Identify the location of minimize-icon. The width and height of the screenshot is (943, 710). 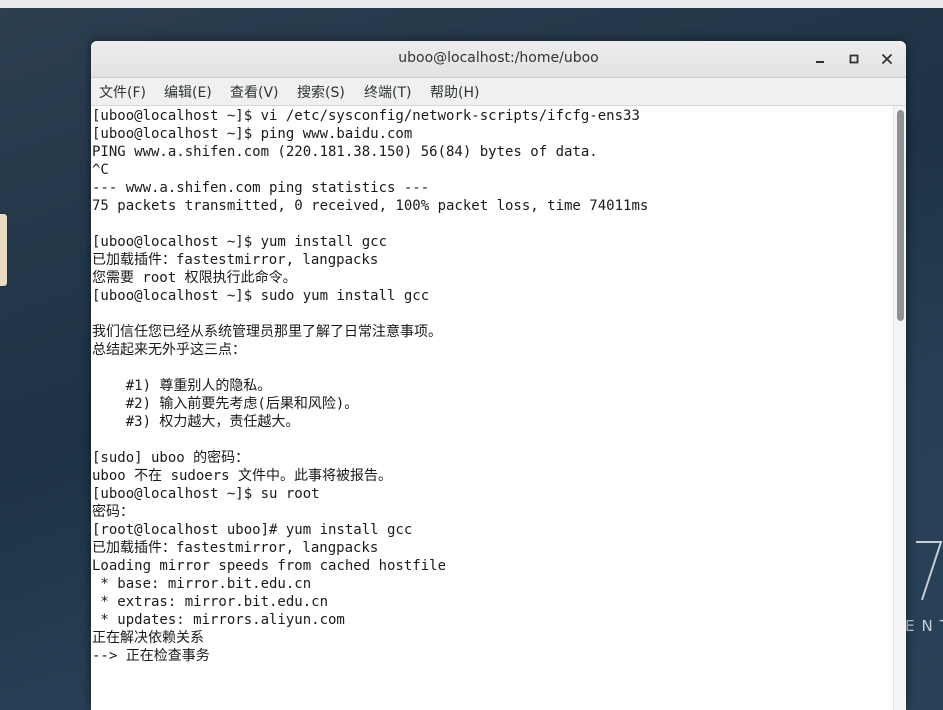
(820, 62).